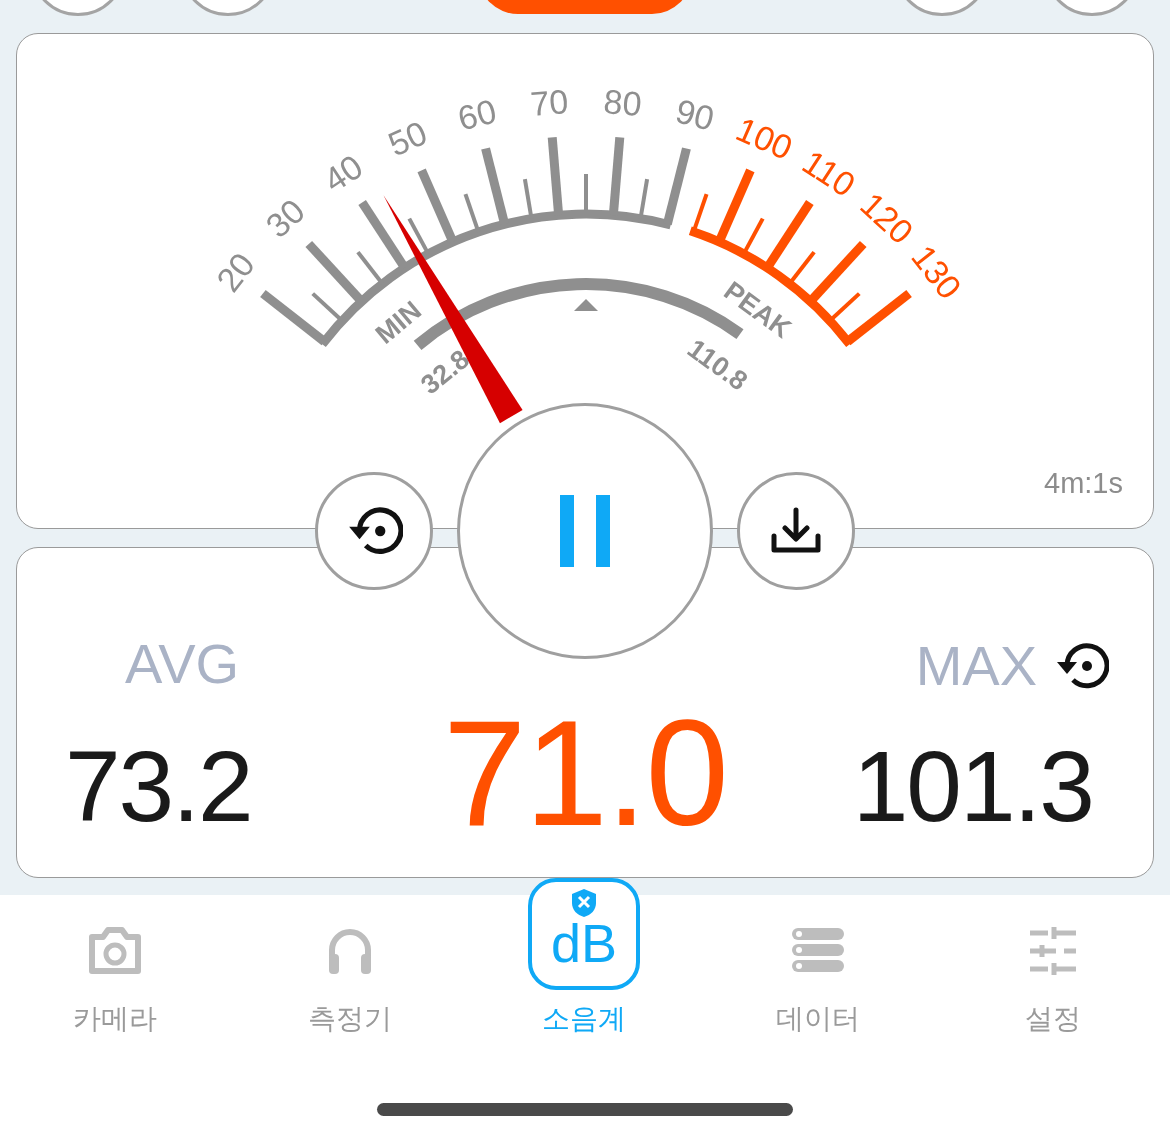 The height and width of the screenshot is (1142, 1170). What do you see at coordinates (796, 531) in the screenshot?
I see `download-icon` at bounding box center [796, 531].